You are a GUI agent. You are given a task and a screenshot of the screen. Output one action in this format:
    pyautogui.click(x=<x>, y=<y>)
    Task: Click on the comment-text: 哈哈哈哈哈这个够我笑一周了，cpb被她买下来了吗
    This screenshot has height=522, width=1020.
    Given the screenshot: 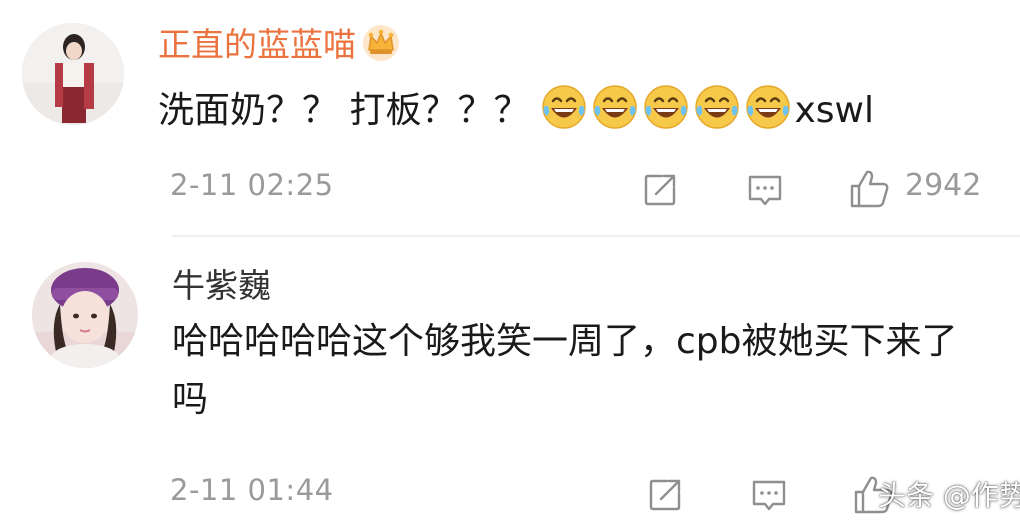 What is the action you would take?
    pyautogui.click(x=565, y=370)
    